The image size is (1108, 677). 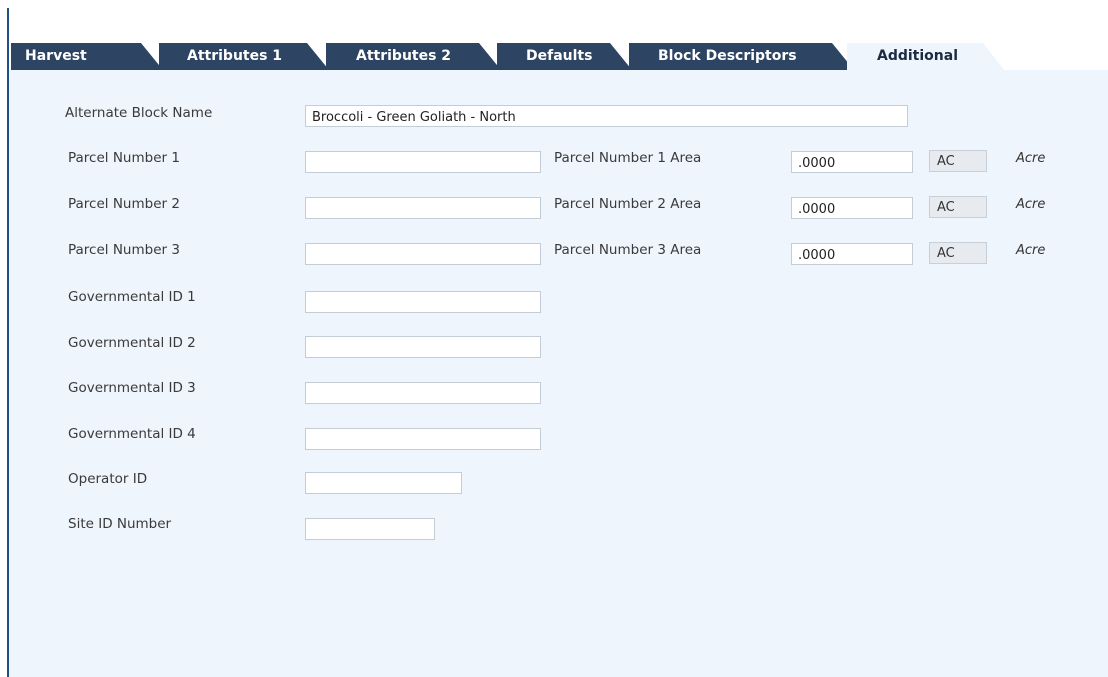 What do you see at coordinates (926, 57) in the screenshot?
I see `tab-additional: Additional` at bounding box center [926, 57].